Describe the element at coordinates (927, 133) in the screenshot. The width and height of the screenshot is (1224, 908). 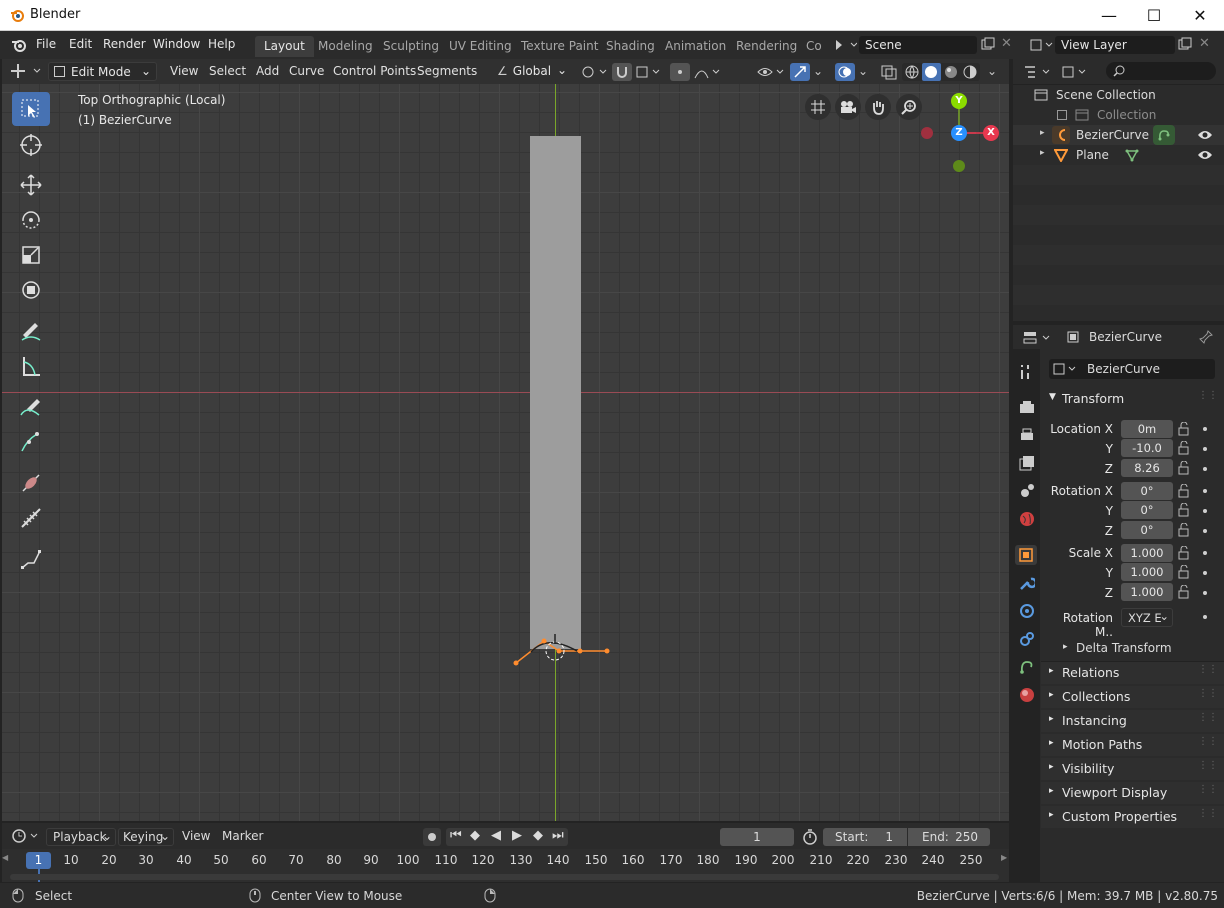
I see `gizmo-neg-x-axis` at that location.